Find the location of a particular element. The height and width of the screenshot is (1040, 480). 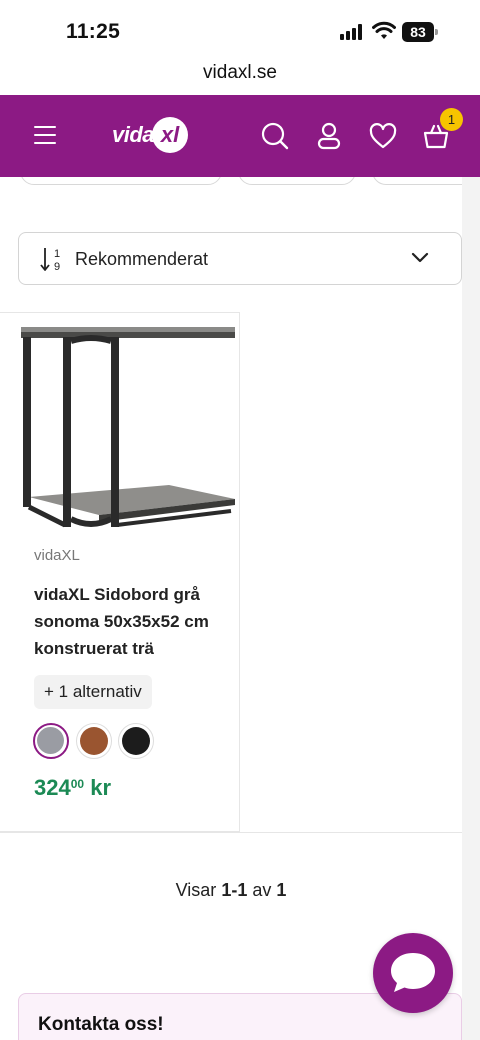

heart-icon is located at coordinates (383, 136).